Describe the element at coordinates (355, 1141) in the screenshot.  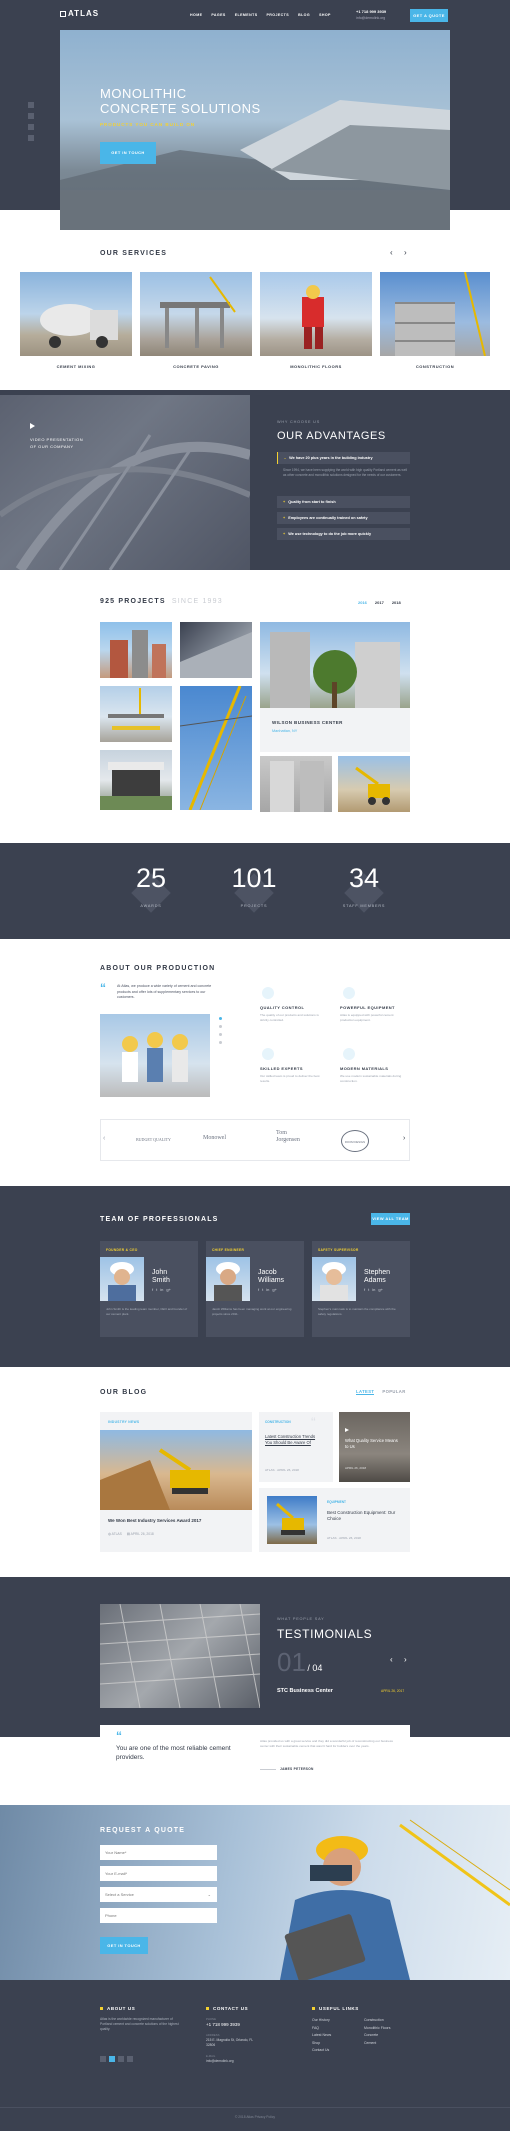
I see `partner-logo-4: ROOM DESIGN` at that location.